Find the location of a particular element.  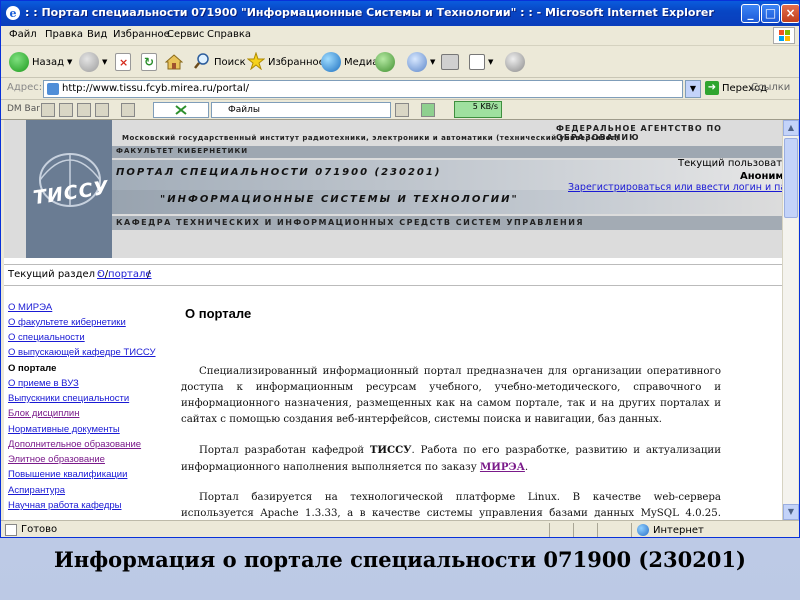

dm-download-slot is located at coordinates (181, 110).